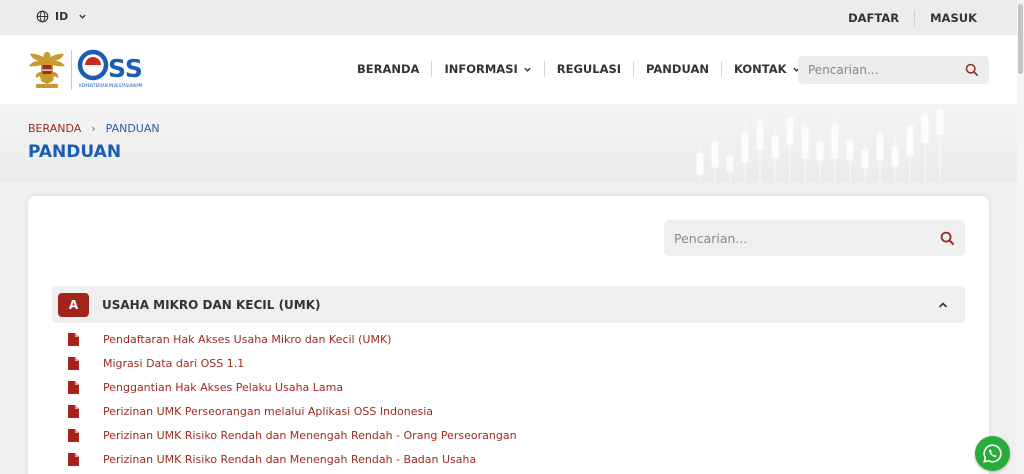 Image resolution: width=1024 pixels, height=474 pixels. I want to click on nav-beranda-label: BERANDA, so click(388, 69).